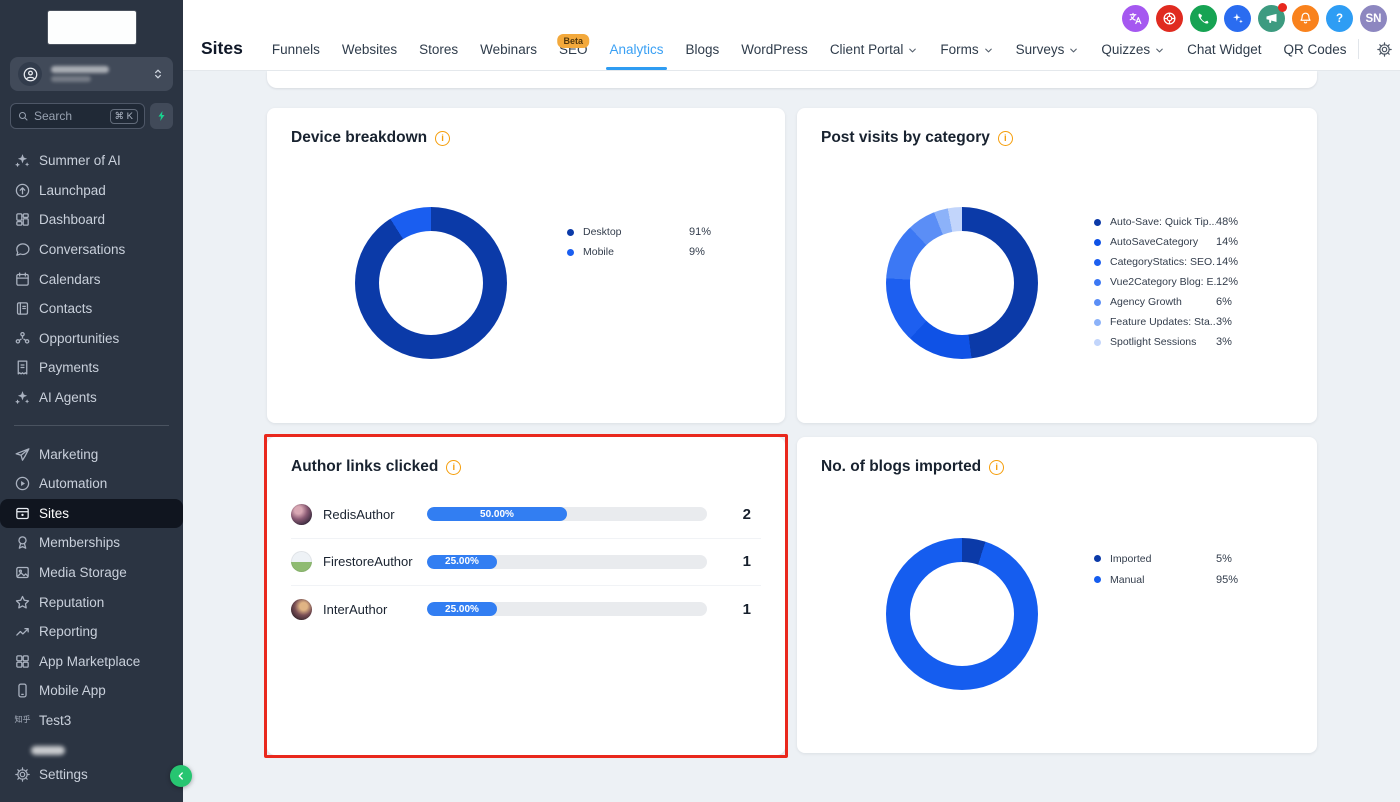 The height and width of the screenshot is (802, 1400). What do you see at coordinates (567, 561) in the screenshot?
I see `author-bar-track: 25.00%` at bounding box center [567, 561].